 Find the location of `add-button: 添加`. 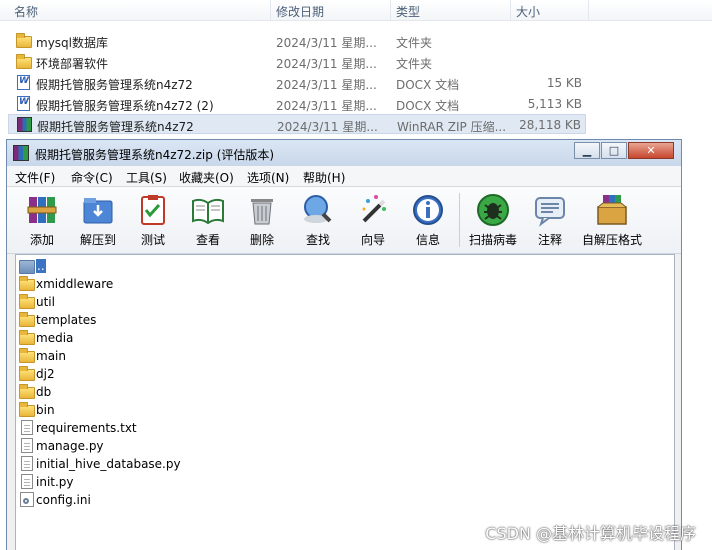

add-button: 添加 is located at coordinates (42, 221).